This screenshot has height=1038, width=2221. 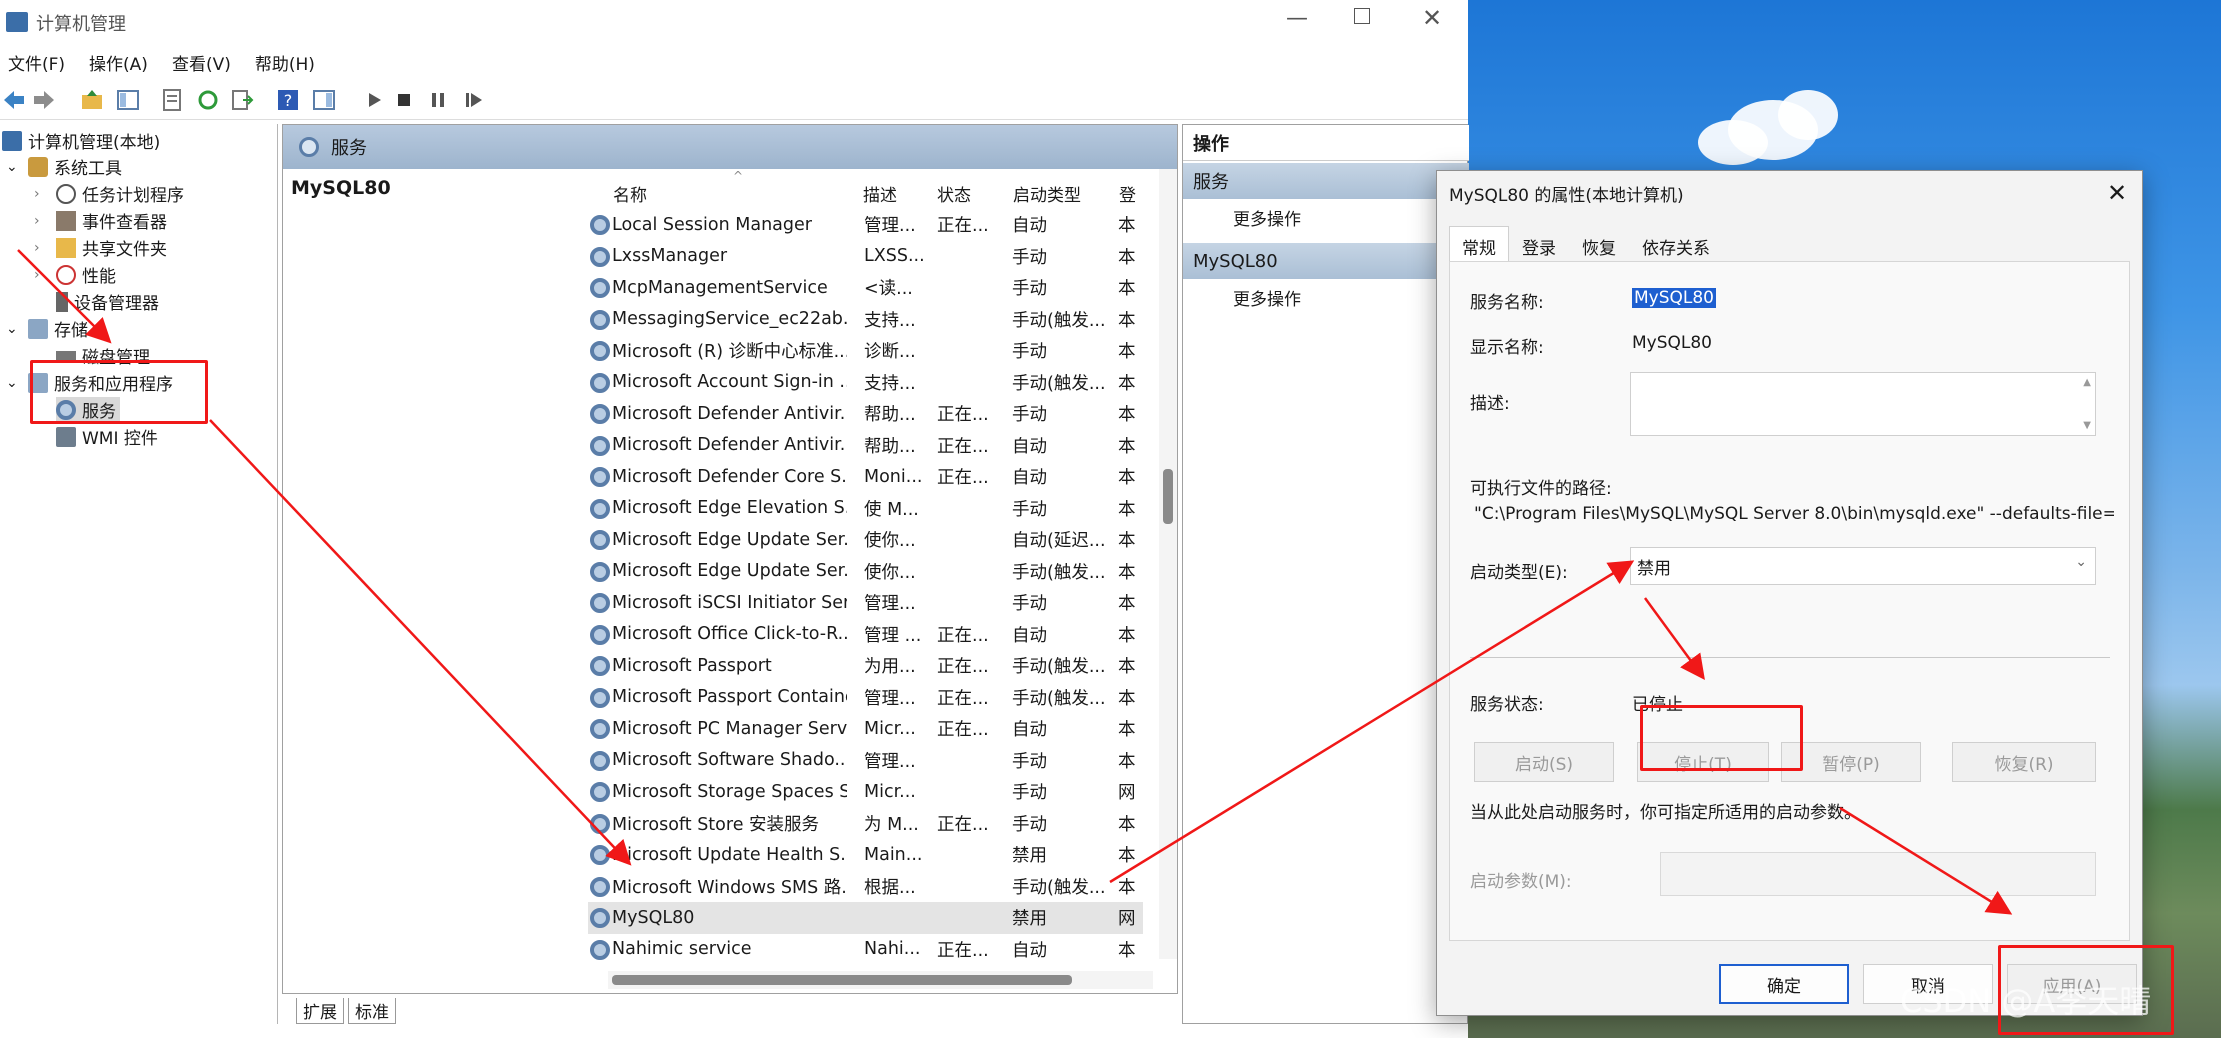 I want to click on table-row: Microsoft Software Shado... 管理... 手动 本, so click(x=865, y=761).